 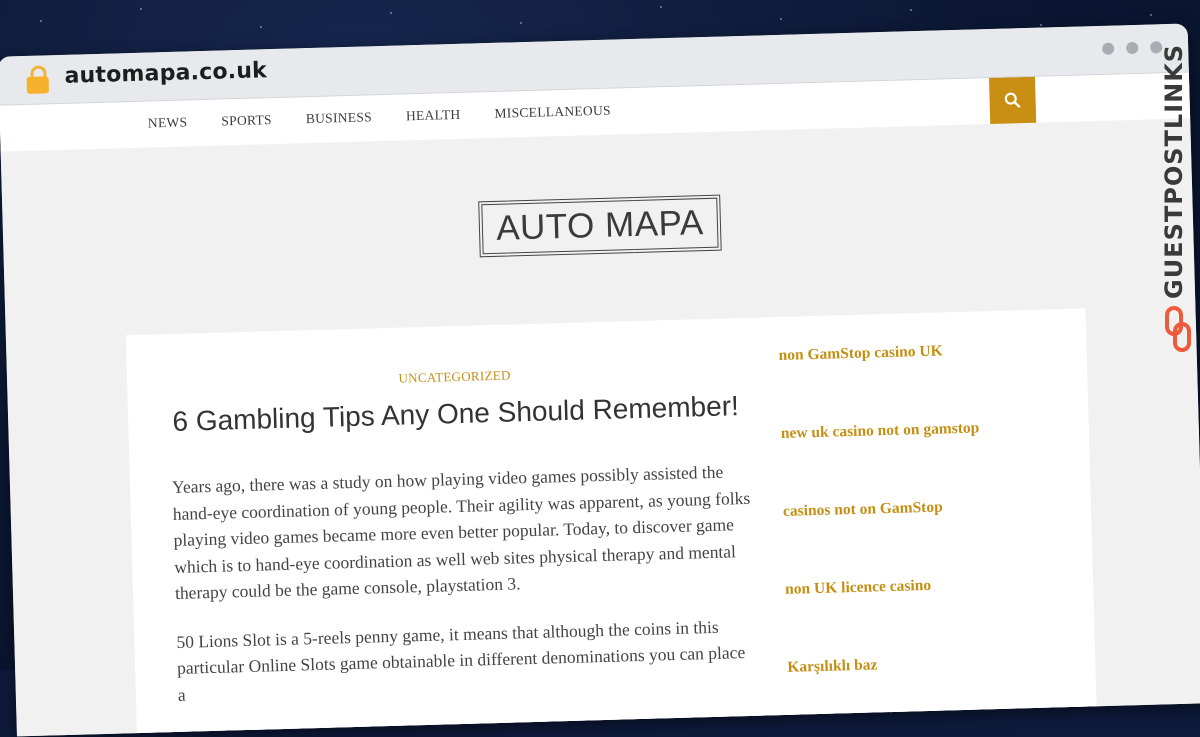 I want to click on window-controls, so click(x=1132, y=48).